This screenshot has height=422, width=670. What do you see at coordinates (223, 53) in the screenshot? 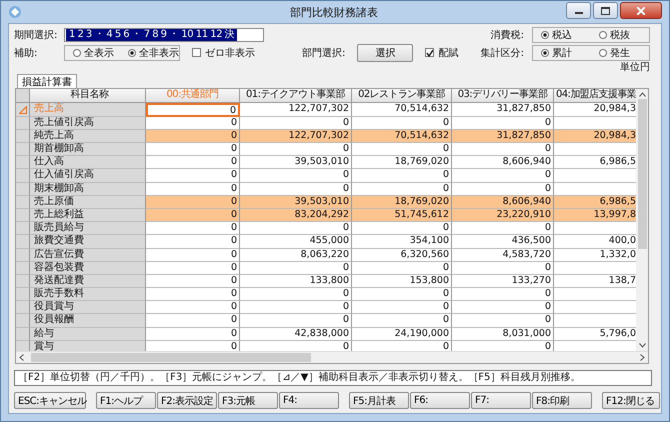
I see `checkbox: ゼロ非表示` at bounding box center [223, 53].